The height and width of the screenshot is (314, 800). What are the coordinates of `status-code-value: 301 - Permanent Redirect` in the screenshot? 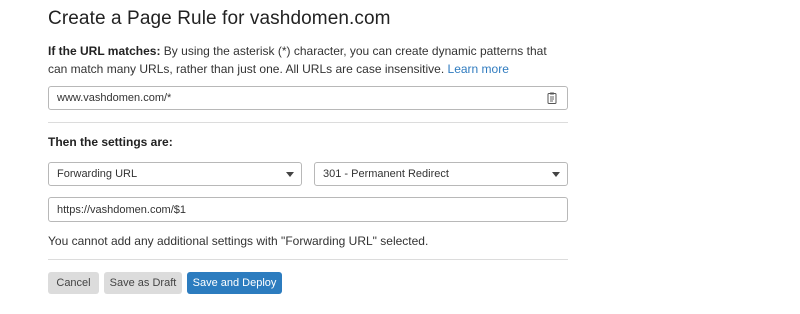 It's located at (386, 174).